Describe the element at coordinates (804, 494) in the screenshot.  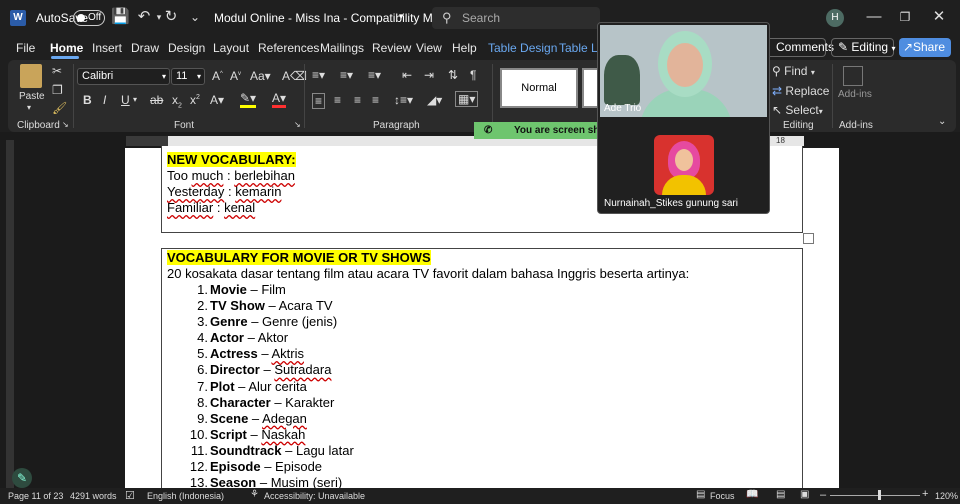
I see `web-layout-icon: ▣` at that location.